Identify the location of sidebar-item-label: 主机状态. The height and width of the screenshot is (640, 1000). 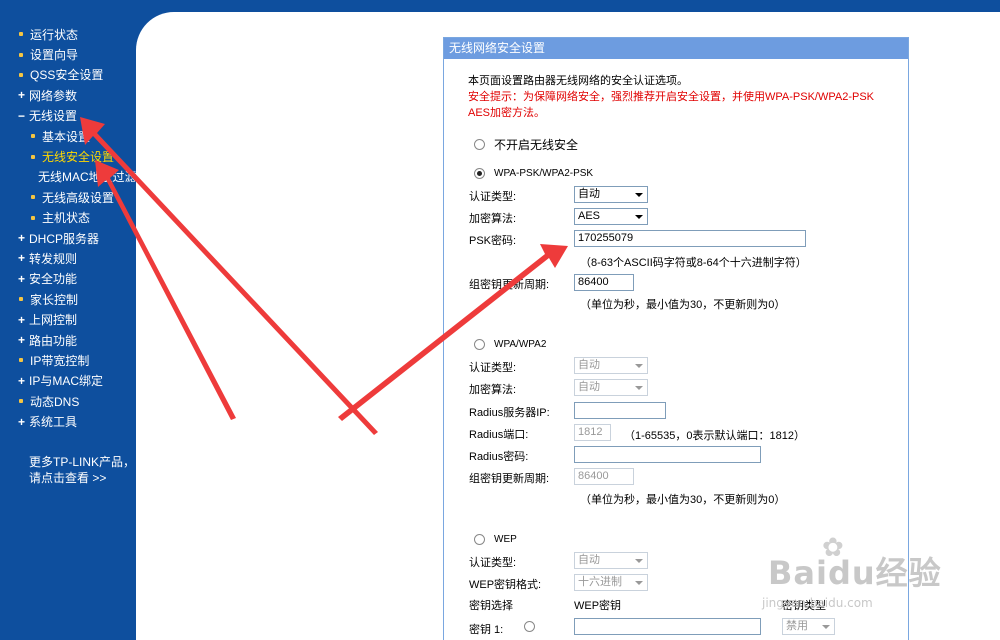
(66, 218).